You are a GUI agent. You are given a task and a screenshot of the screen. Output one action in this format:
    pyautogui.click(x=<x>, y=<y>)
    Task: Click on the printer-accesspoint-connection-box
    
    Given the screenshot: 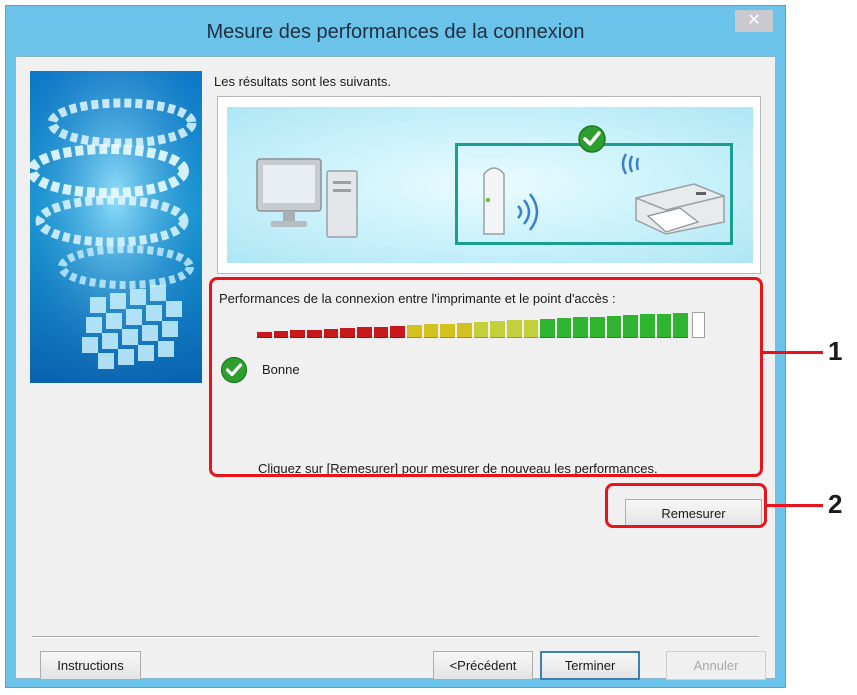 What is the action you would take?
    pyautogui.click(x=594, y=194)
    